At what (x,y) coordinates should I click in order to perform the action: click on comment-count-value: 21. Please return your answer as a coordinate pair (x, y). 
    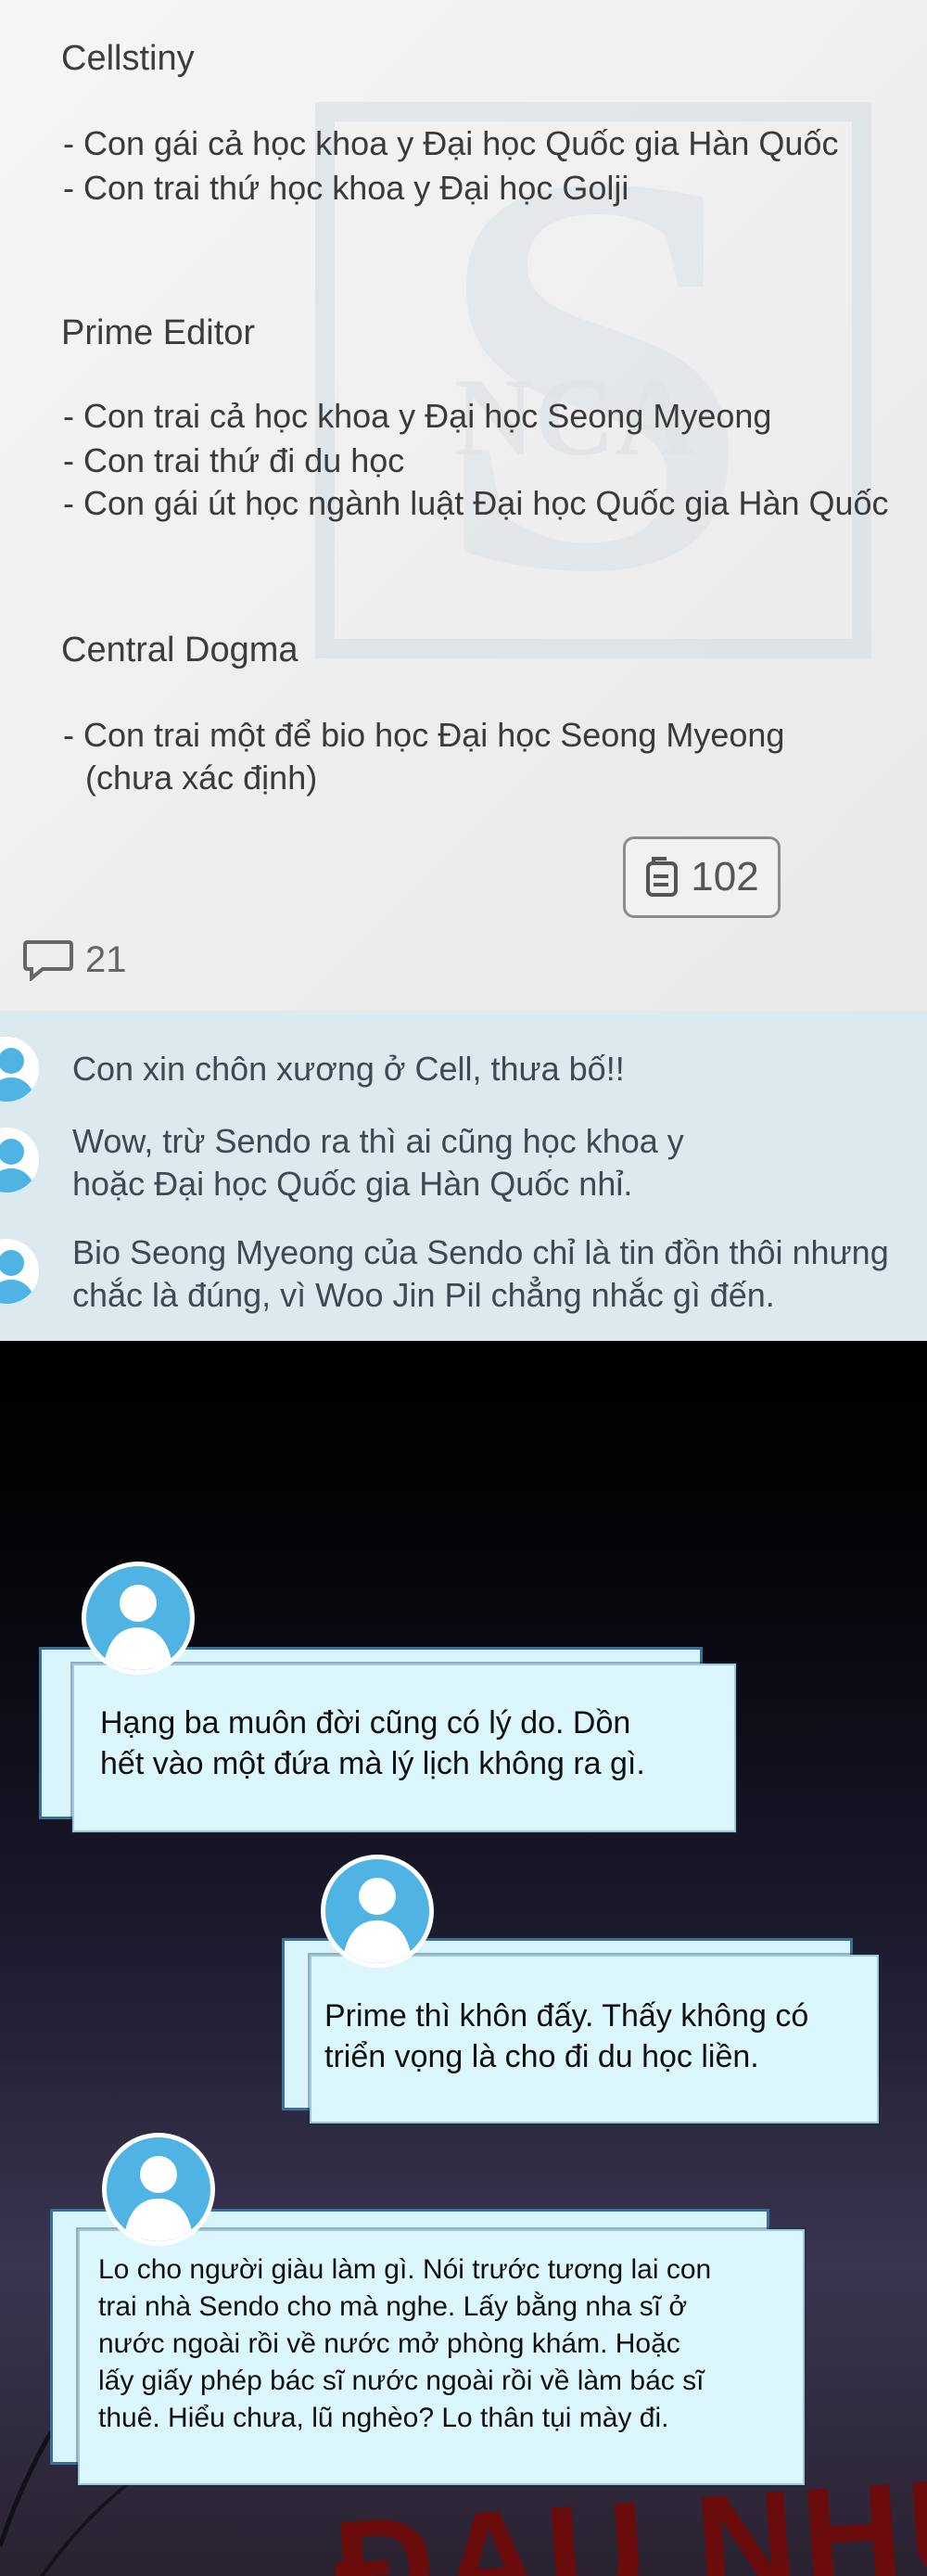
    Looking at the image, I should click on (106, 959).